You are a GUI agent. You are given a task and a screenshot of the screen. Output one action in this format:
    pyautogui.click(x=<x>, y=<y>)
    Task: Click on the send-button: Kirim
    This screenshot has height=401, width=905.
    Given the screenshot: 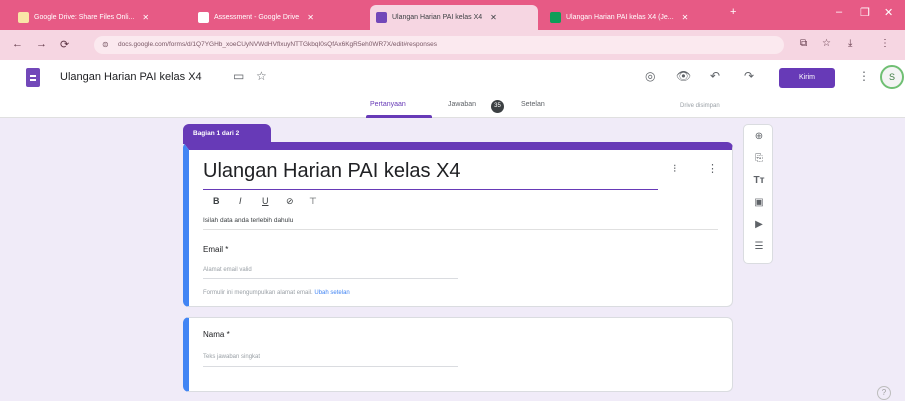 What is the action you would take?
    pyautogui.click(x=807, y=78)
    